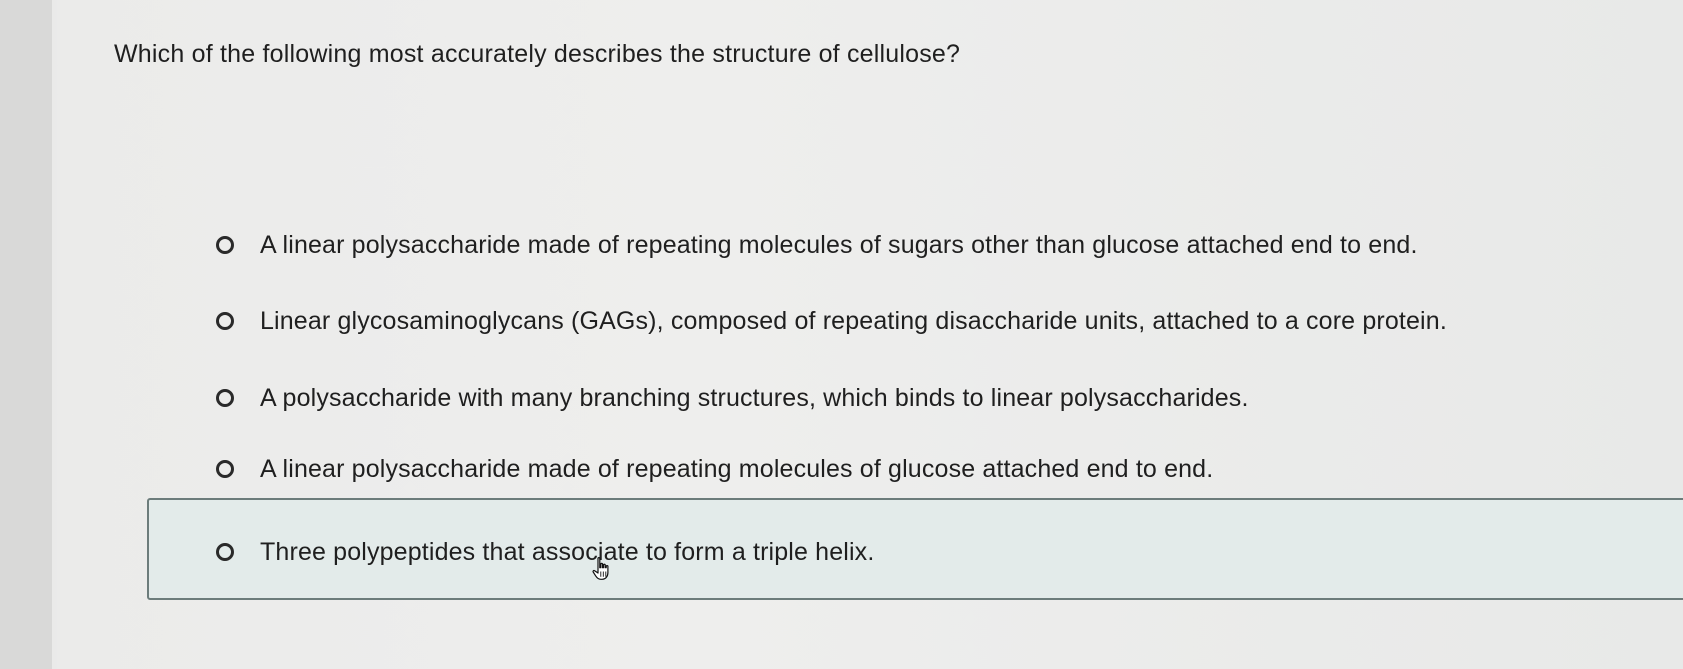  What do you see at coordinates (600, 568) in the screenshot?
I see `hand-pointer-icon` at bounding box center [600, 568].